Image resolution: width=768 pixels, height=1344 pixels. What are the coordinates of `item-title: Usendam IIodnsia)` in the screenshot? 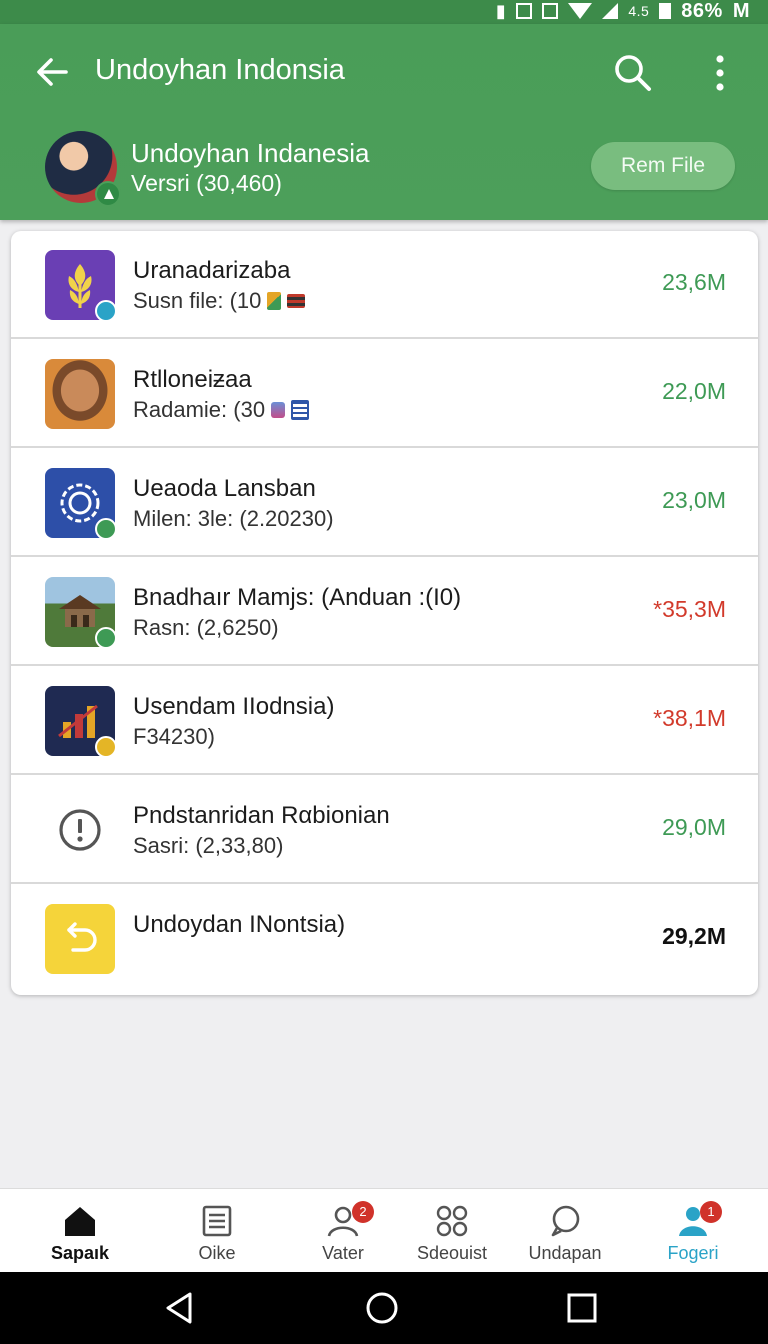 It's located at (234, 706).